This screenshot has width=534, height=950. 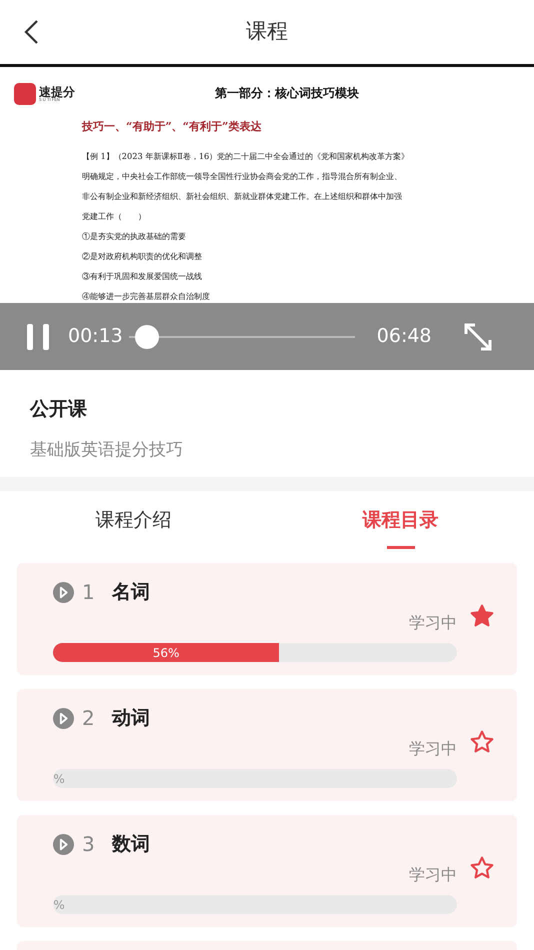 I want to click on lesson-title: 名词, so click(x=131, y=592).